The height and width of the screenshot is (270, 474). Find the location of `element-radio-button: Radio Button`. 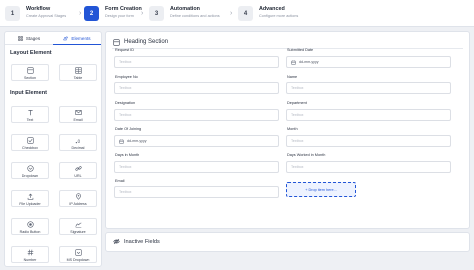

element-radio-button: Radio Button is located at coordinates (30, 226).